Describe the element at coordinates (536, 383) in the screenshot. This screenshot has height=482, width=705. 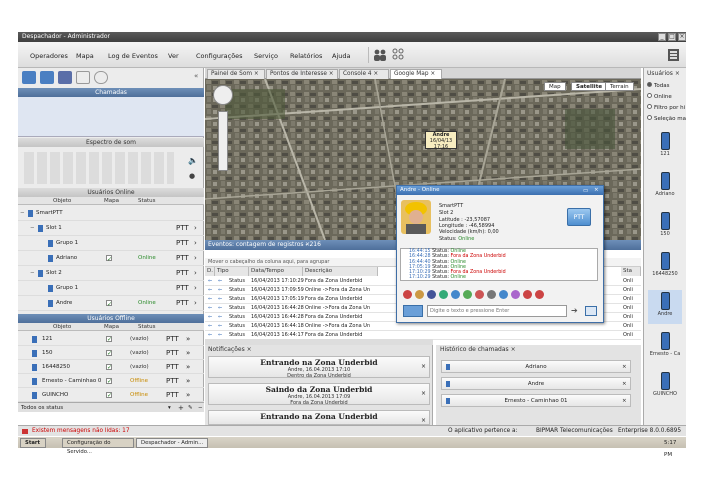
I see `call-history-item: Andre ×` at that location.